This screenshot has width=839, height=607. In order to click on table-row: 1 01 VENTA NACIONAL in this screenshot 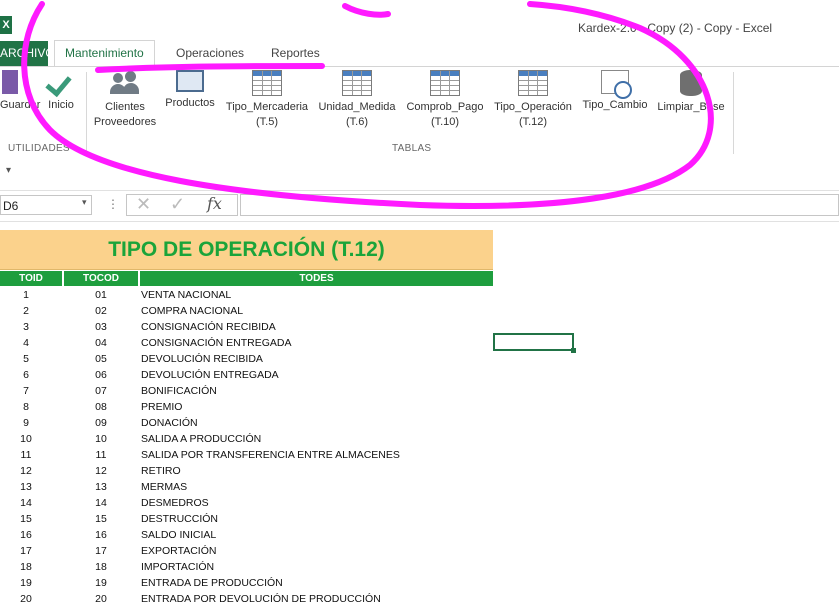, I will do `click(246, 295)`.